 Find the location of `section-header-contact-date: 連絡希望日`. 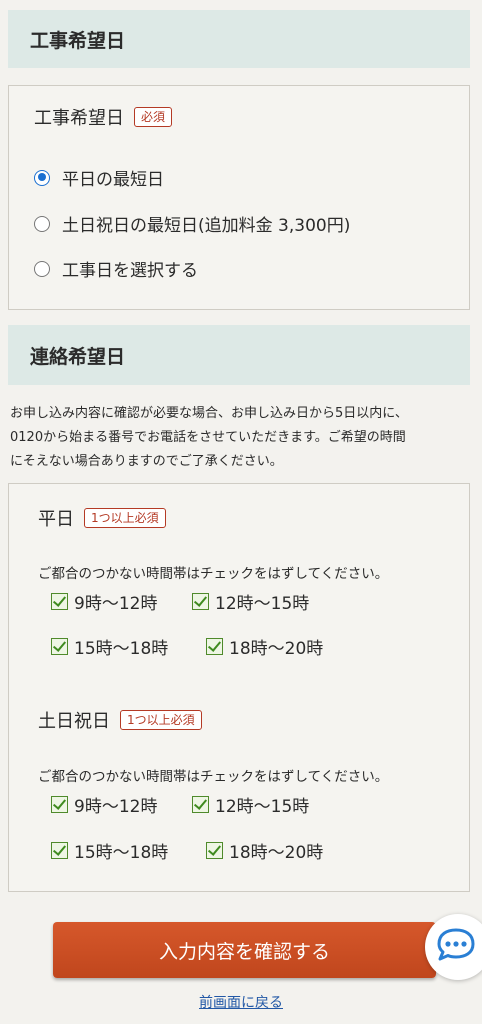

section-header-contact-date: 連絡希望日 is located at coordinates (239, 355).